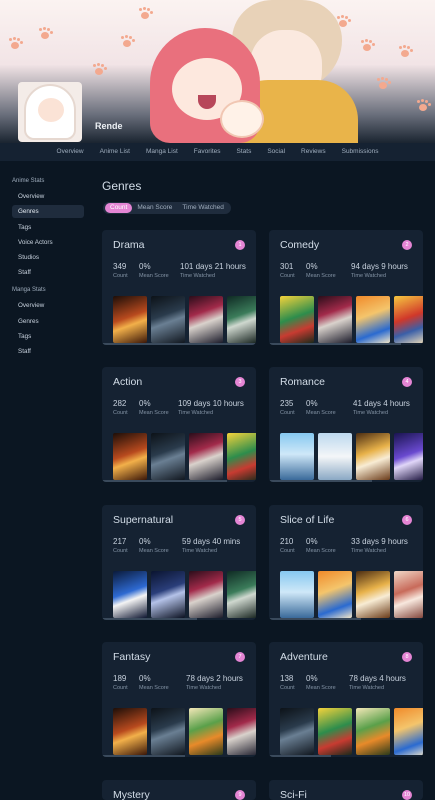 This screenshot has width=435, height=800. Describe the element at coordinates (120, 541) in the screenshot. I see `count-value: 217` at that location.